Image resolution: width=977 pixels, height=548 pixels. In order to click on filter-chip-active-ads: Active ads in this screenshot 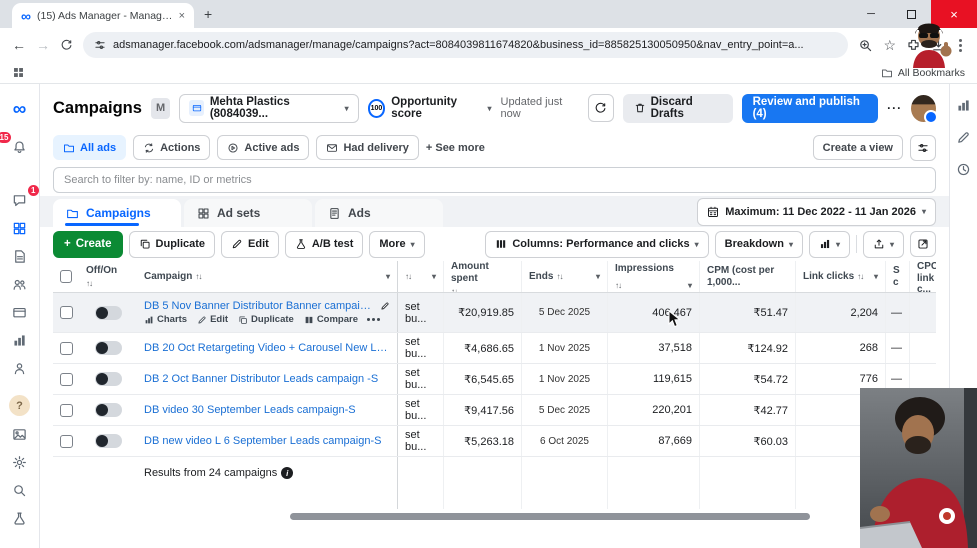, I will do `click(263, 147)`.